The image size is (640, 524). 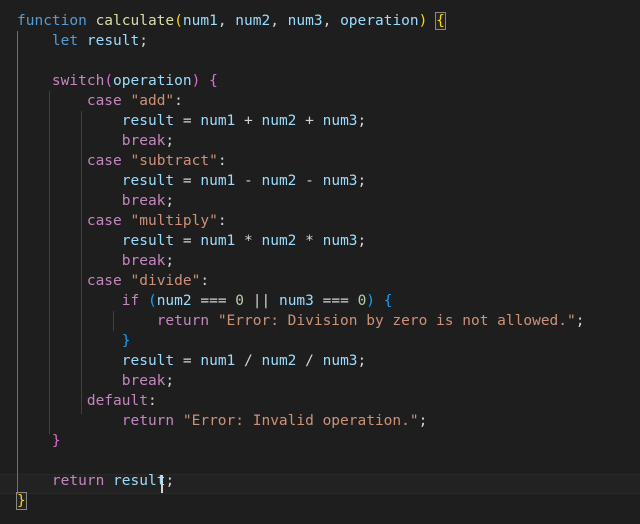 What do you see at coordinates (440, 21) in the screenshot?
I see `token-brace-open-matched: {` at bounding box center [440, 21].